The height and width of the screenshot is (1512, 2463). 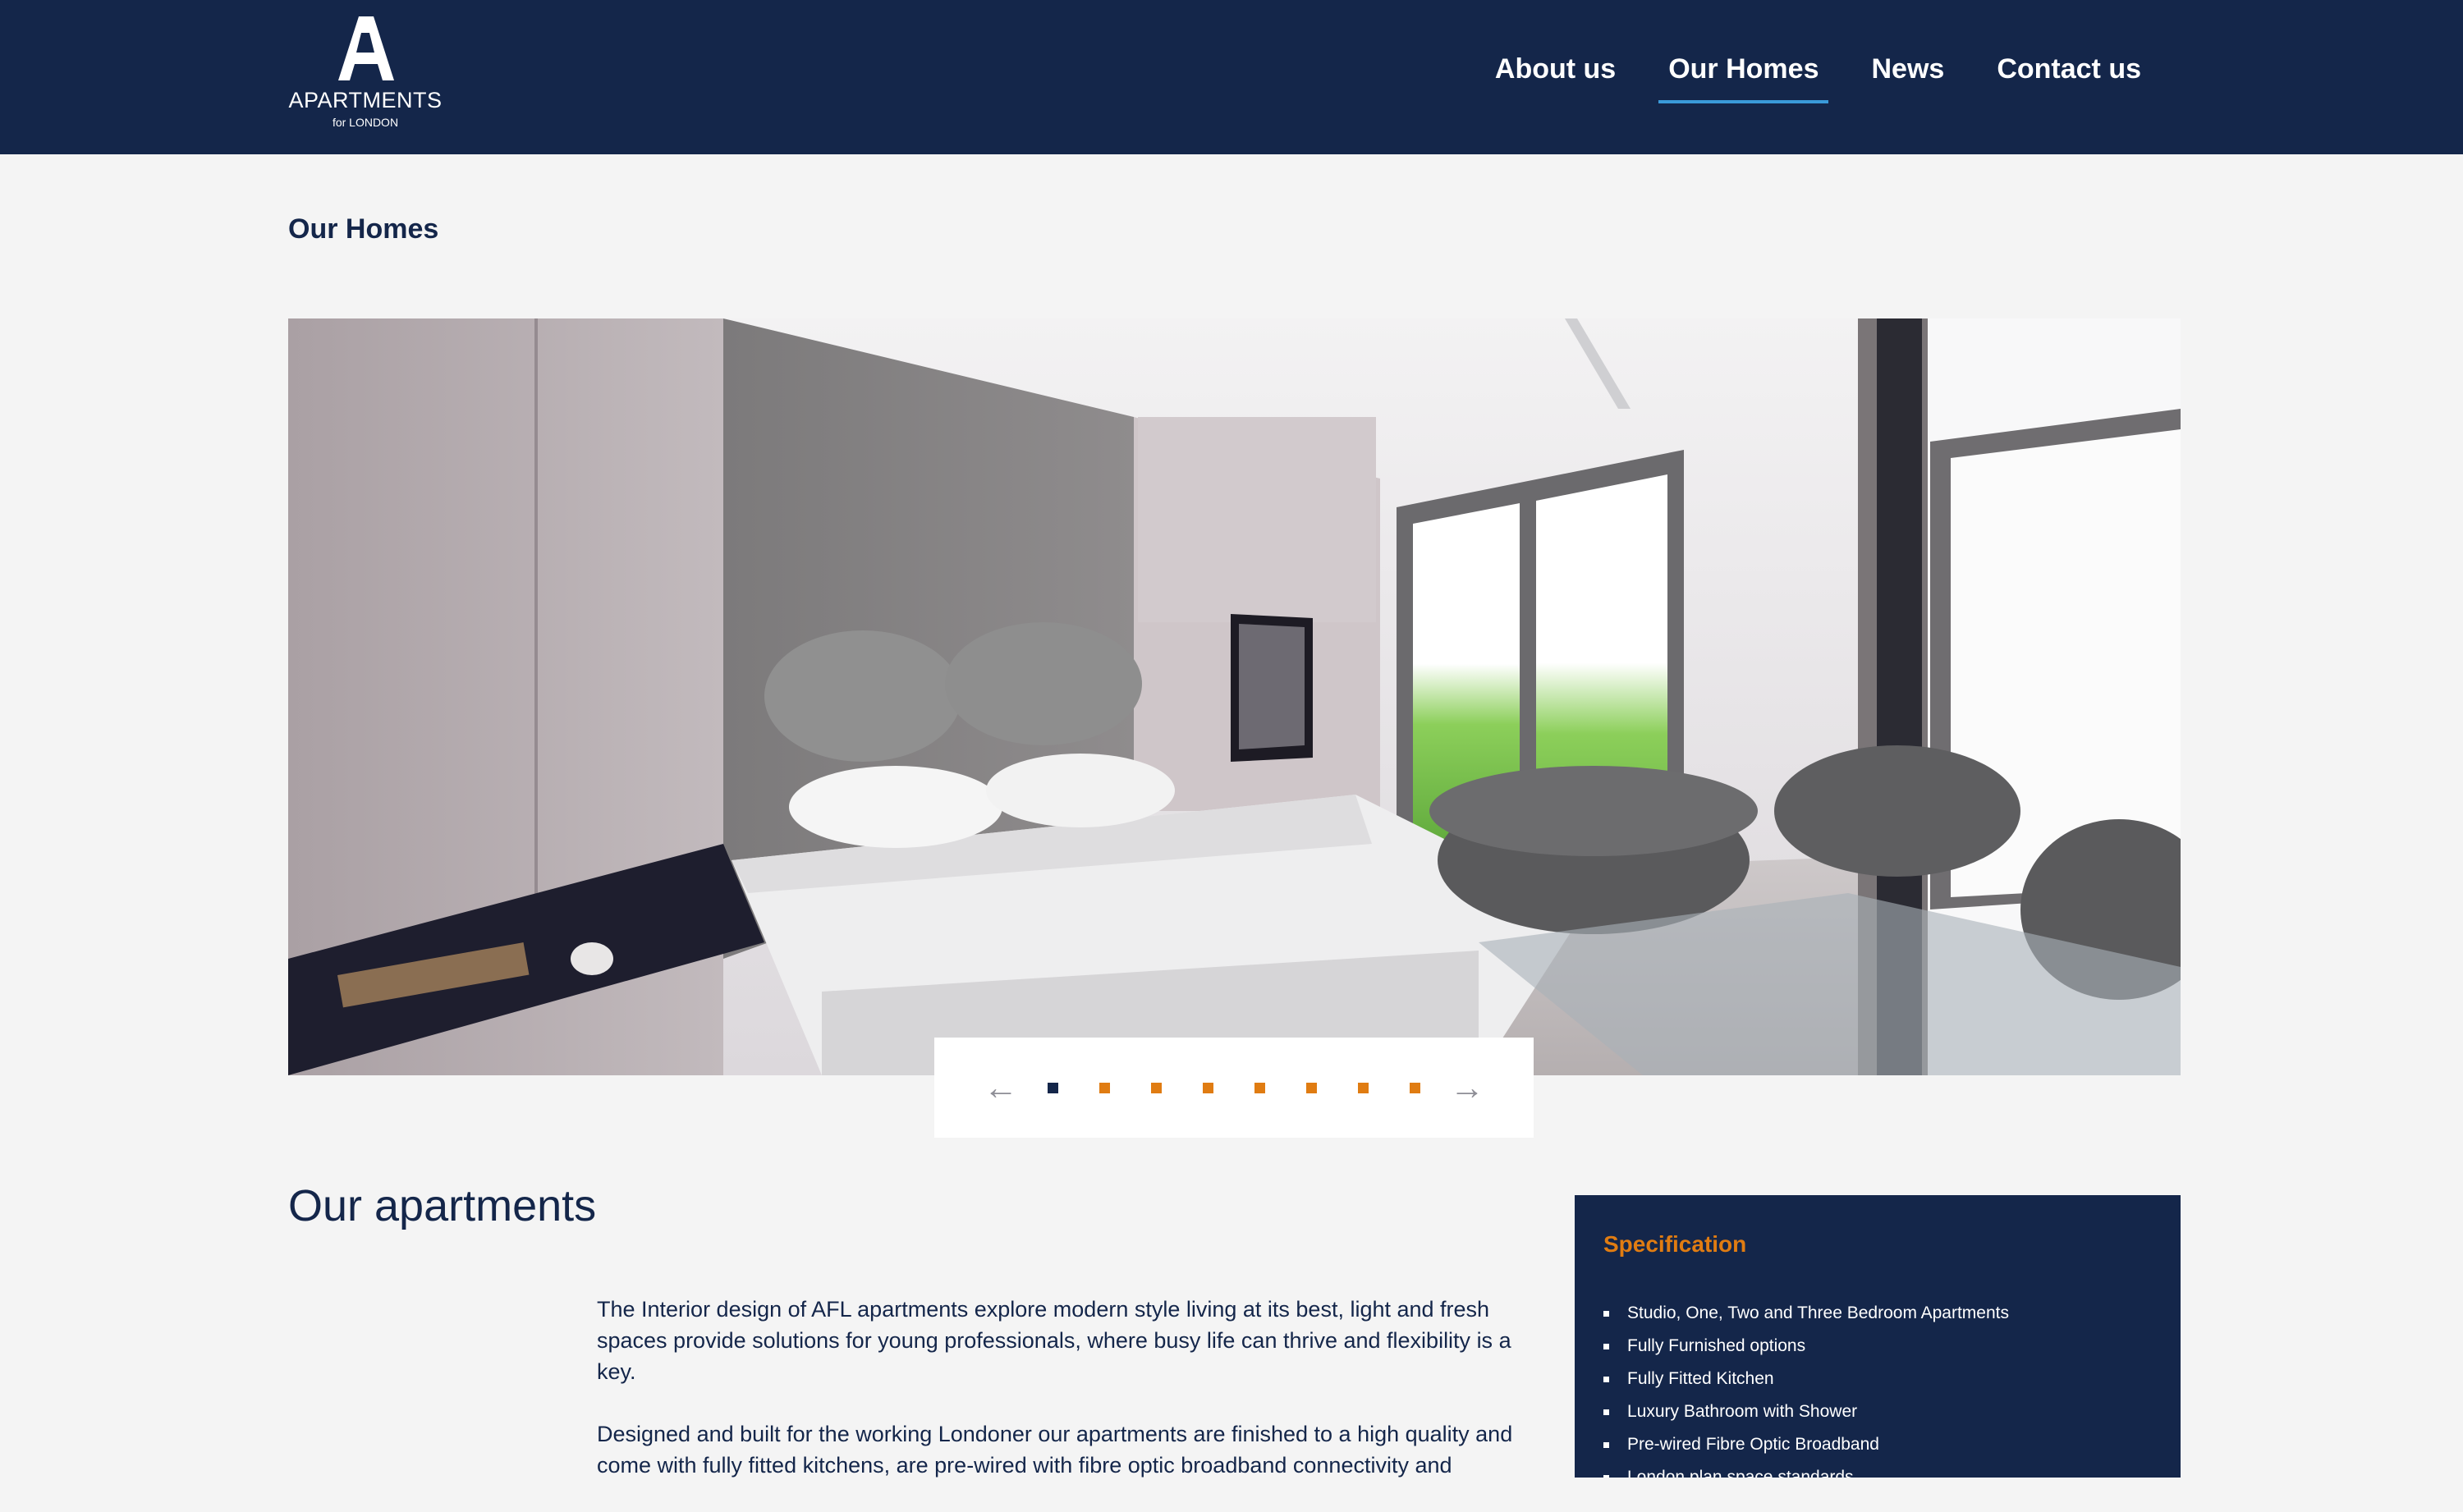 What do you see at coordinates (1001, 1087) in the screenshot?
I see `slider-prev-arrow-icon: ←` at bounding box center [1001, 1087].